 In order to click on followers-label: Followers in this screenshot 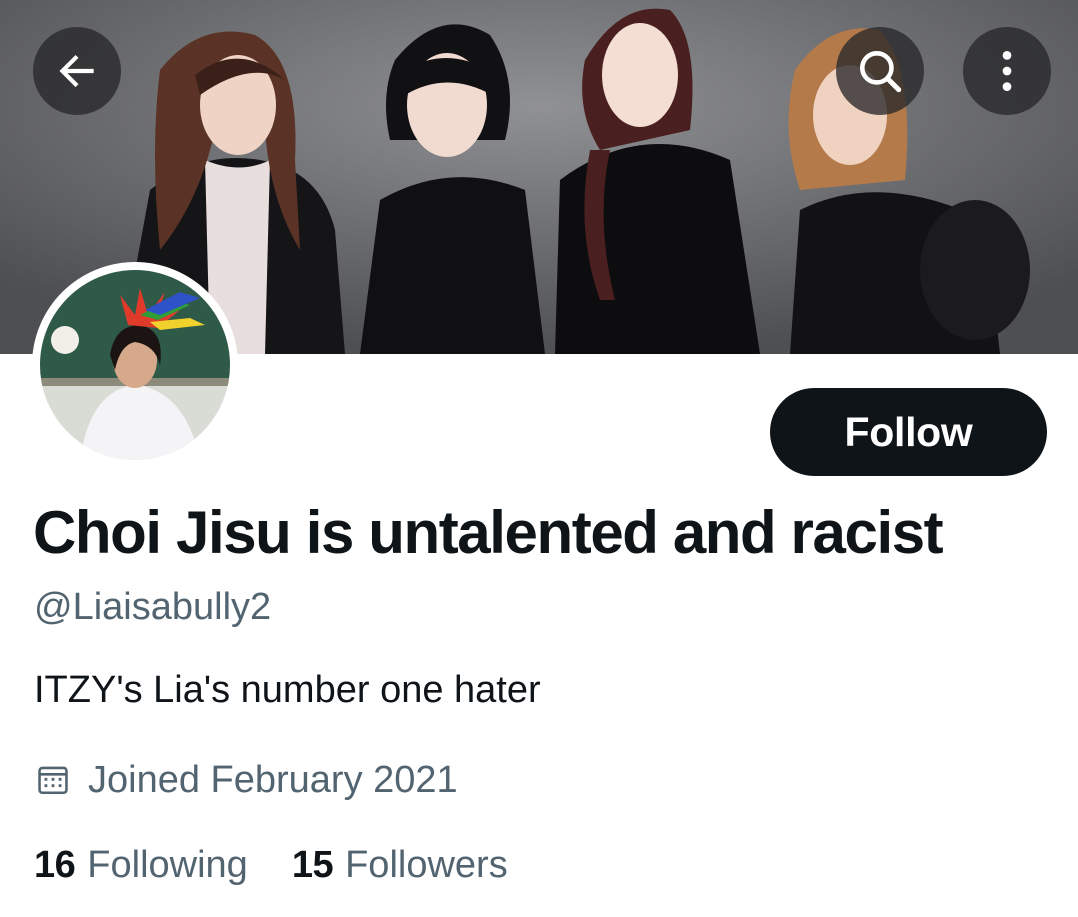, I will do `click(426, 864)`.